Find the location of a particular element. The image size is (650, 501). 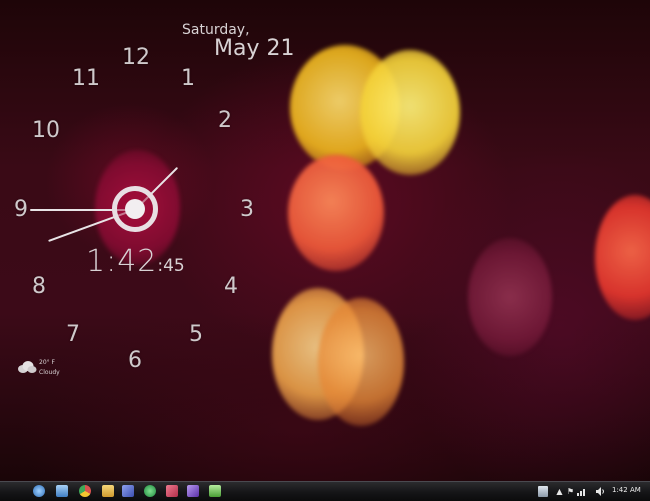

clock-numeral-5: 5 is located at coordinates (196, 334).